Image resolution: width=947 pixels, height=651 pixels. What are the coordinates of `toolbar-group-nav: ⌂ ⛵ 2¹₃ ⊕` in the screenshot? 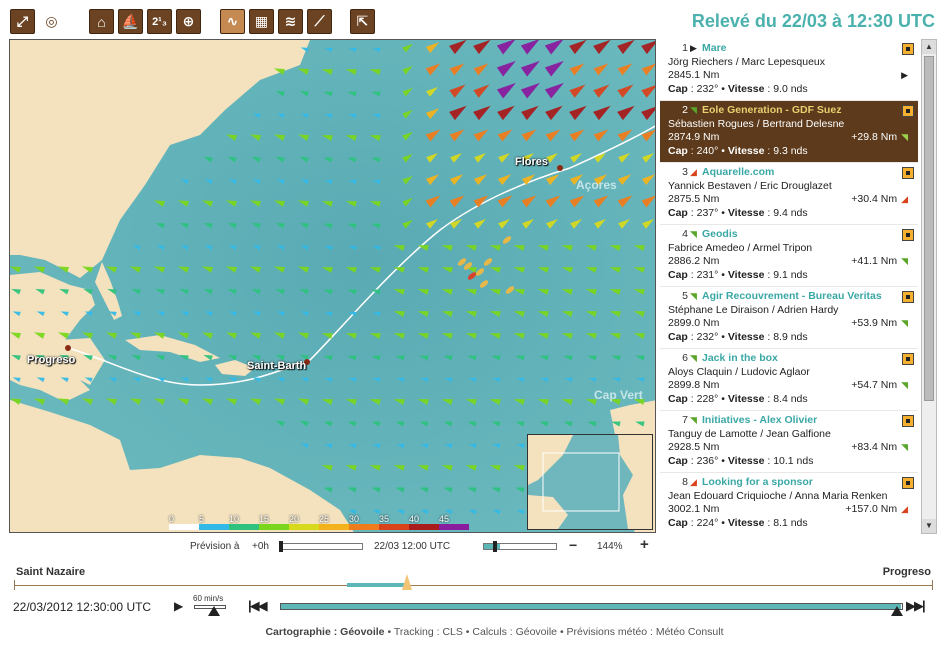 It's located at (145, 22).